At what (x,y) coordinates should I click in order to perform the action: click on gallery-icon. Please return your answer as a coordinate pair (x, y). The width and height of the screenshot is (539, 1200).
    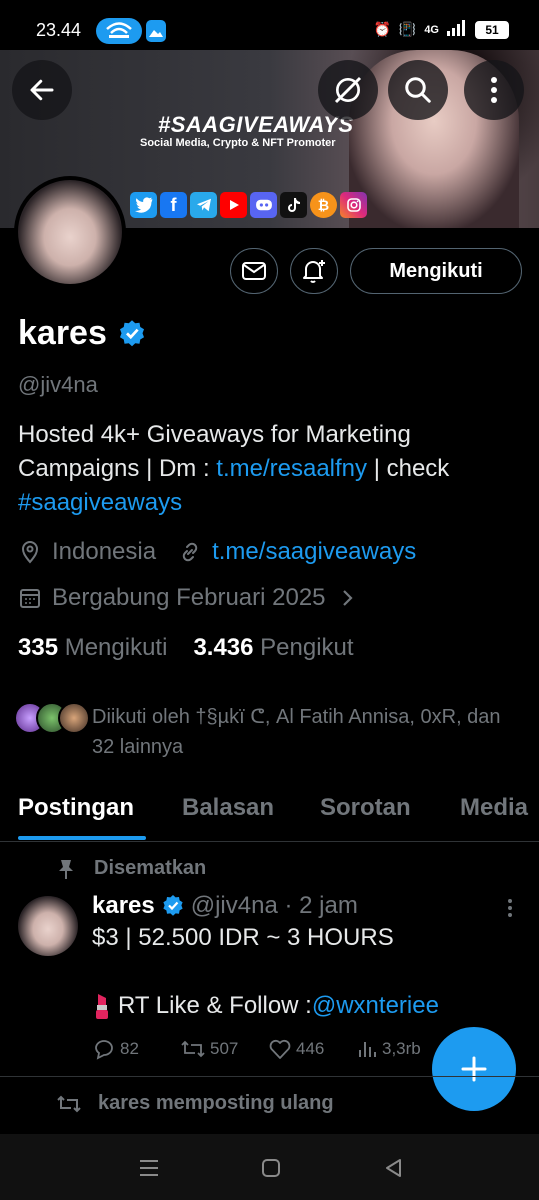
    Looking at the image, I should click on (156, 31).